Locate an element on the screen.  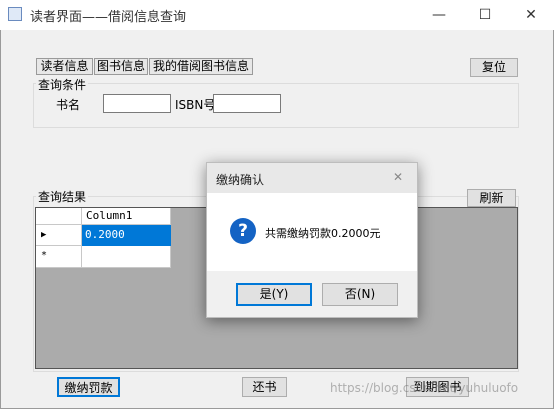
dialog-footer: 是(Y) 否(N) is located at coordinates (312, 294).